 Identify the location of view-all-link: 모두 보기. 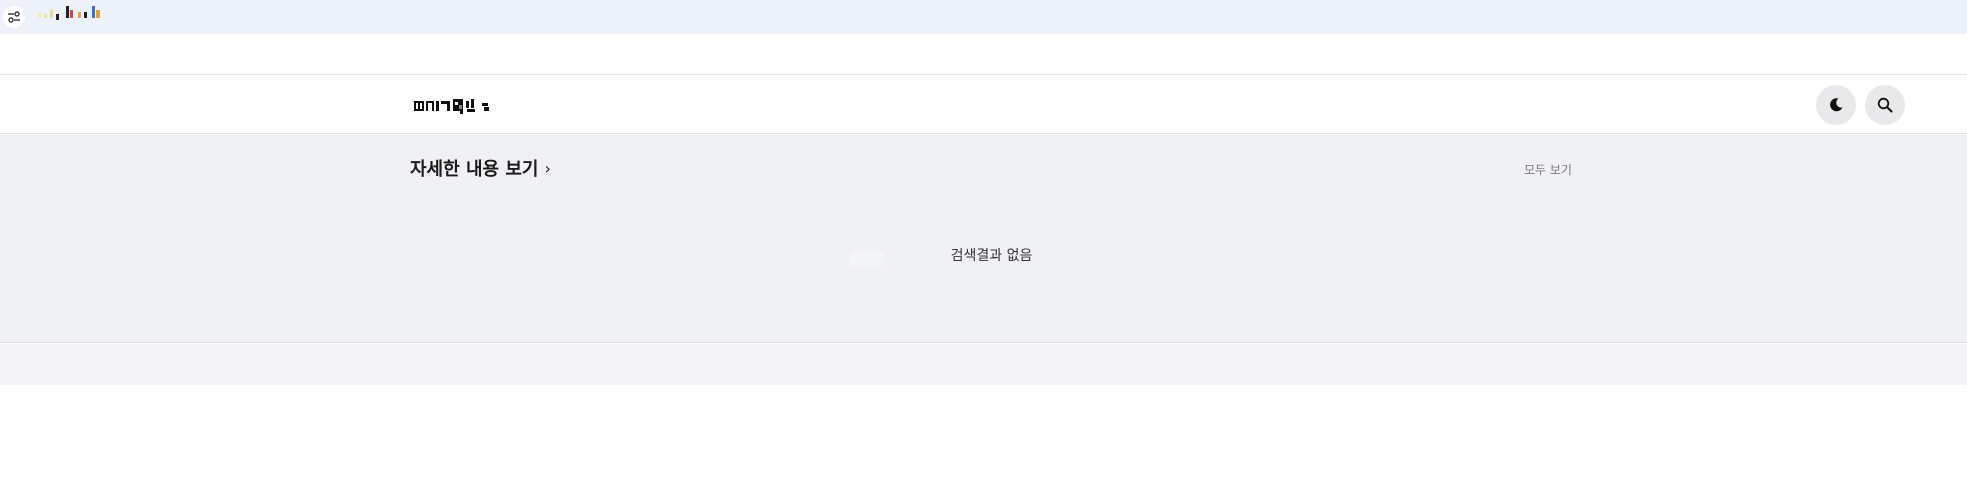
(1548, 169).